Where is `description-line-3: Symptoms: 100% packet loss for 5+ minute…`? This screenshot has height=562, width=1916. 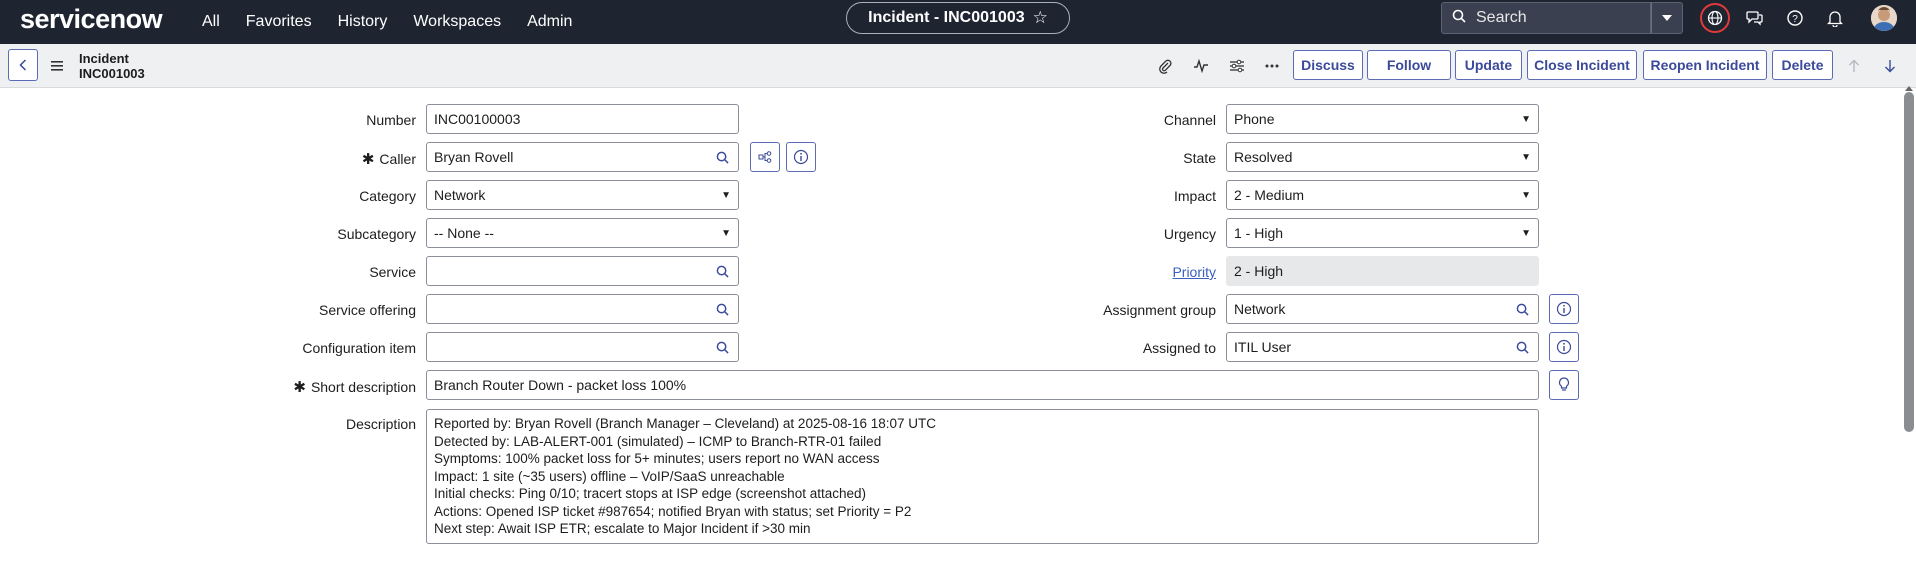
description-line-3: Symptoms: 100% packet loss for 5+ minute… is located at coordinates (657, 458).